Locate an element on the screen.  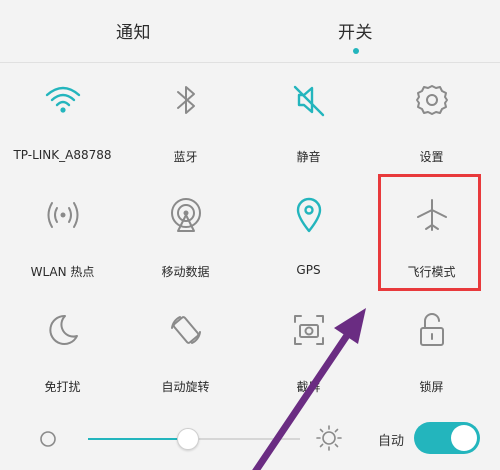
tile-screenshot: 截屏 is located at coordinates (308, 357).